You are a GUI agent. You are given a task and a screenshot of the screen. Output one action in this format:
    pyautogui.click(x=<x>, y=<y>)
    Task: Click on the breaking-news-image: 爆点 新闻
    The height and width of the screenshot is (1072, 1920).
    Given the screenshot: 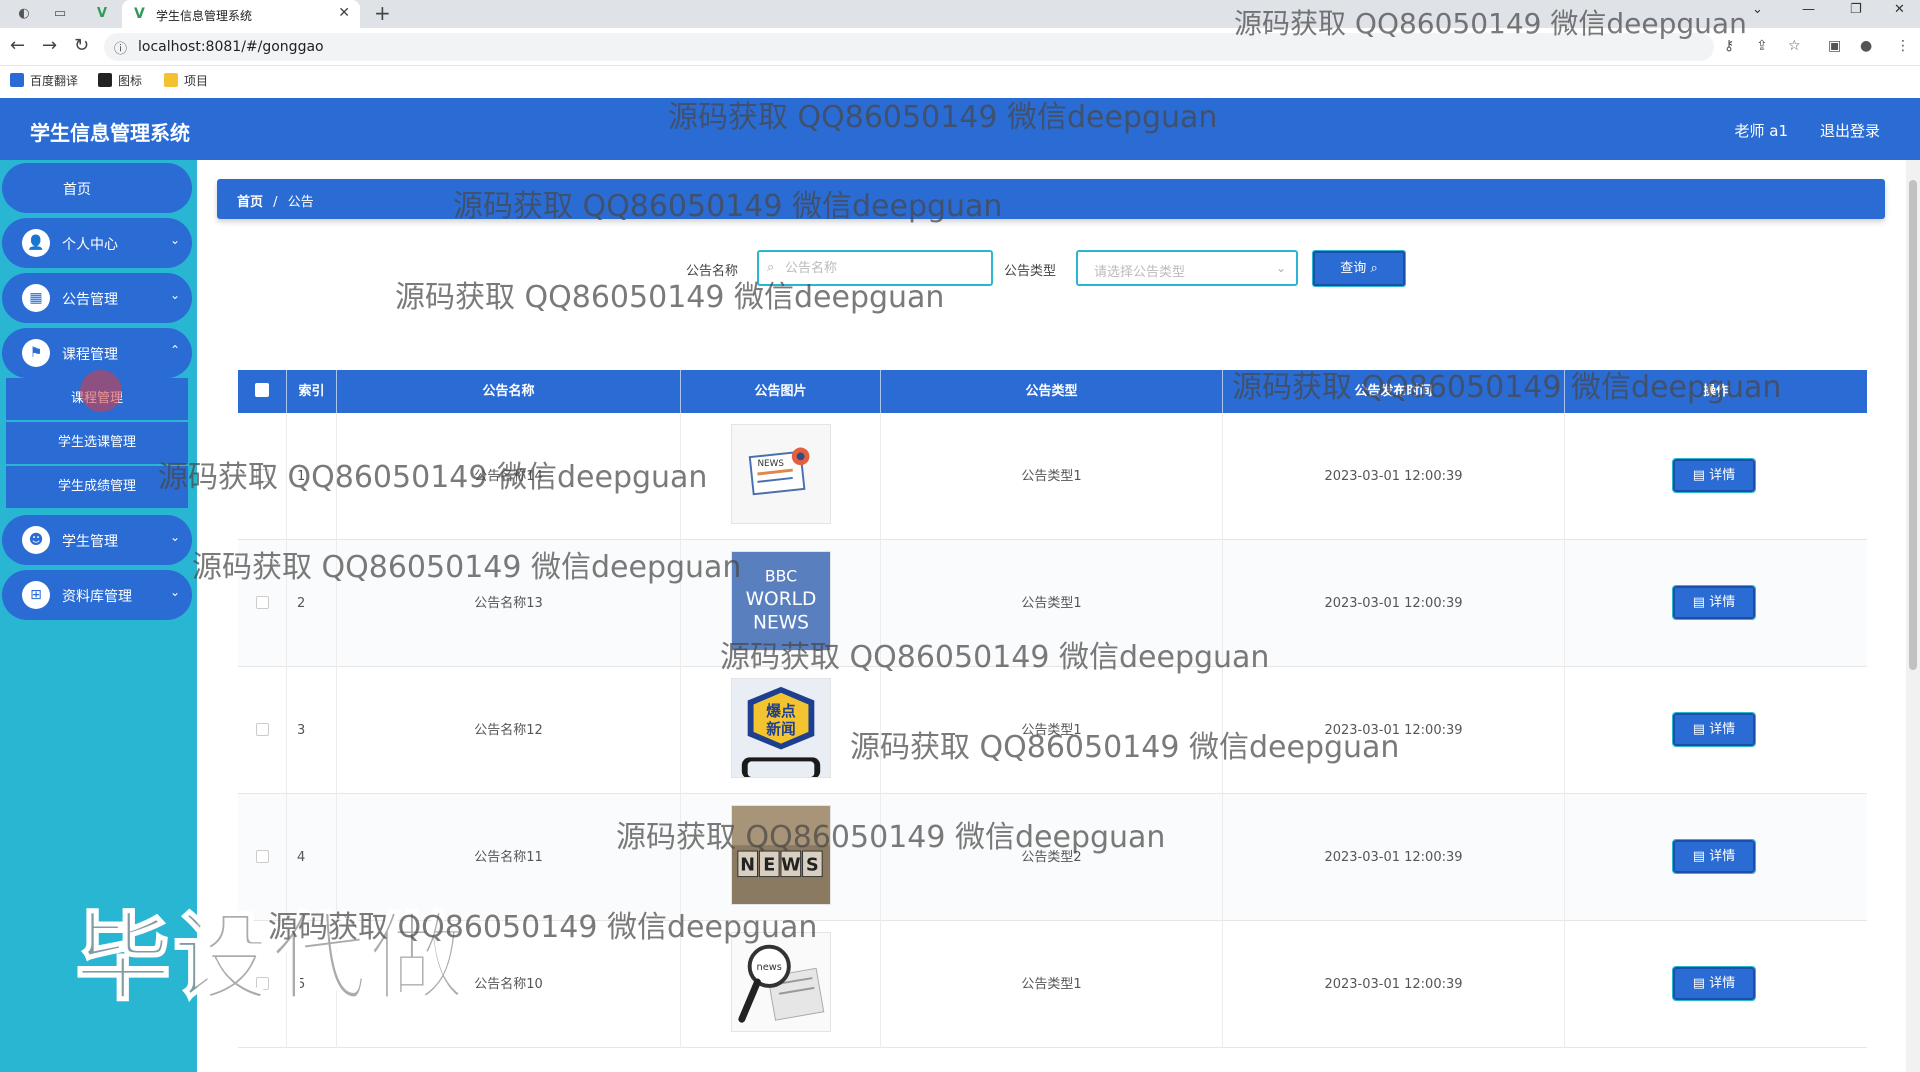 What is the action you would take?
    pyautogui.click(x=781, y=728)
    